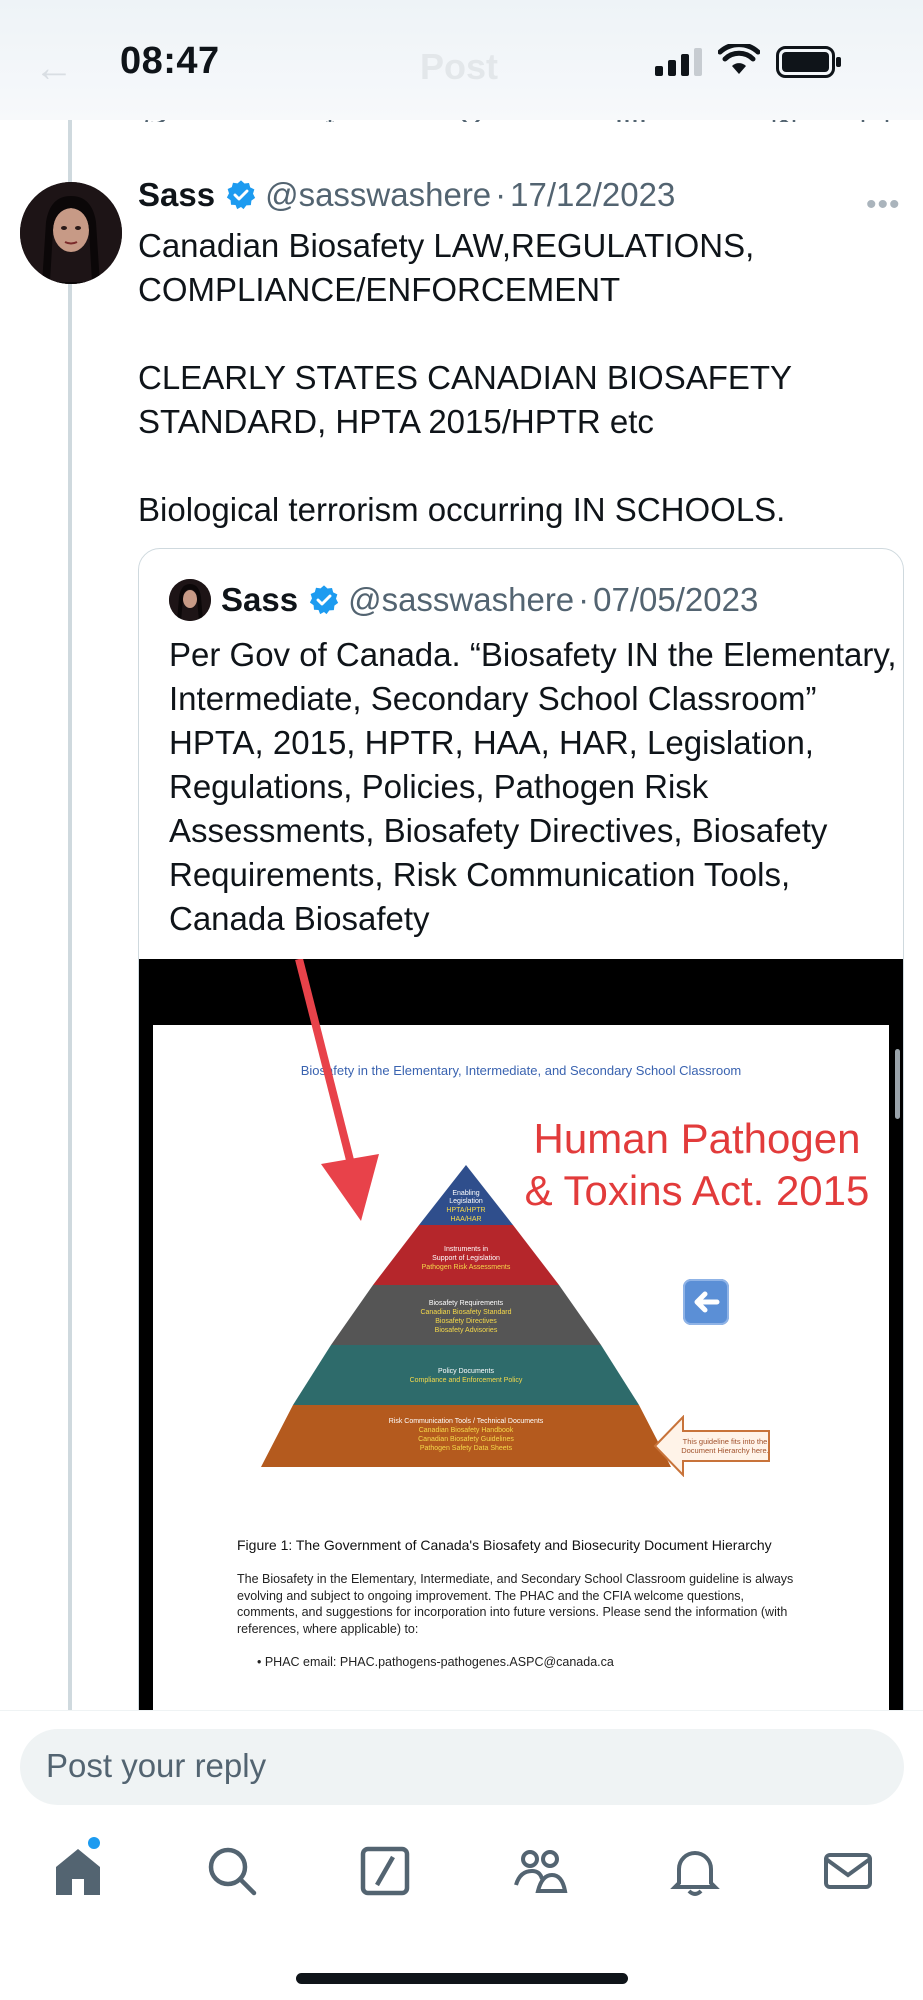  What do you see at coordinates (466, 1201) in the screenshot?
I see `svg-text: Legislation` at bounding box center [466, 1201].